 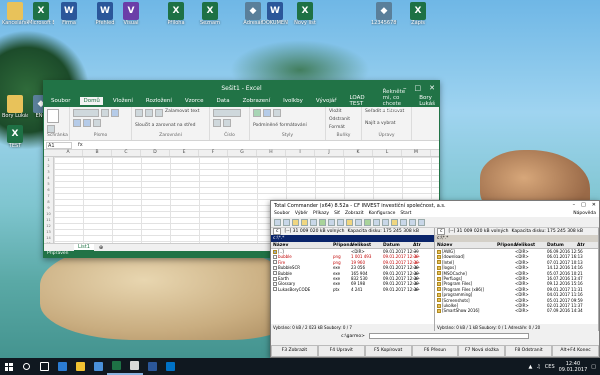 I want to click on tab-layout: Rozložení, so click(x=159, y=101).